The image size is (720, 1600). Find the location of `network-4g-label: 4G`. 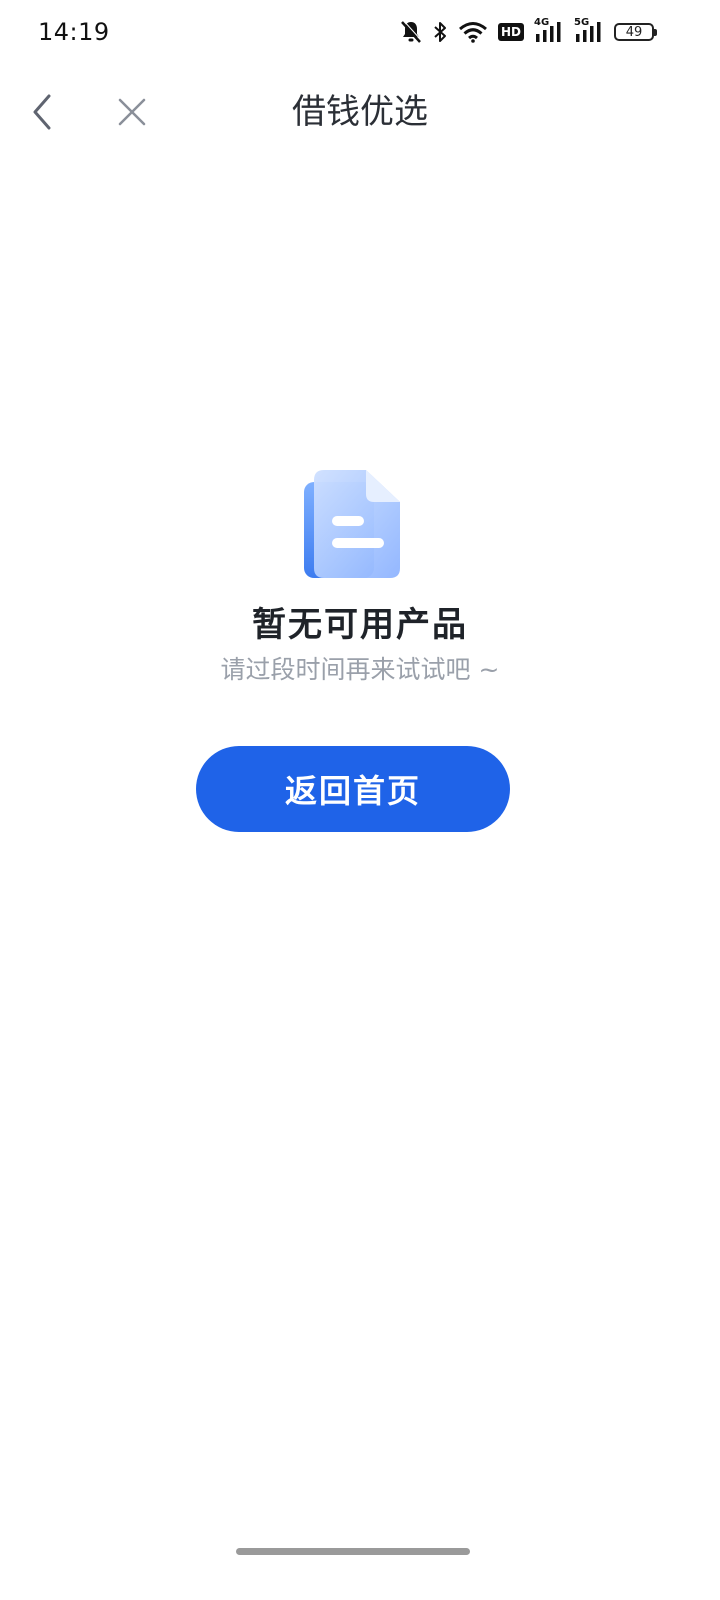

network-4g-label: 4G is located at coordinates (542, 22).